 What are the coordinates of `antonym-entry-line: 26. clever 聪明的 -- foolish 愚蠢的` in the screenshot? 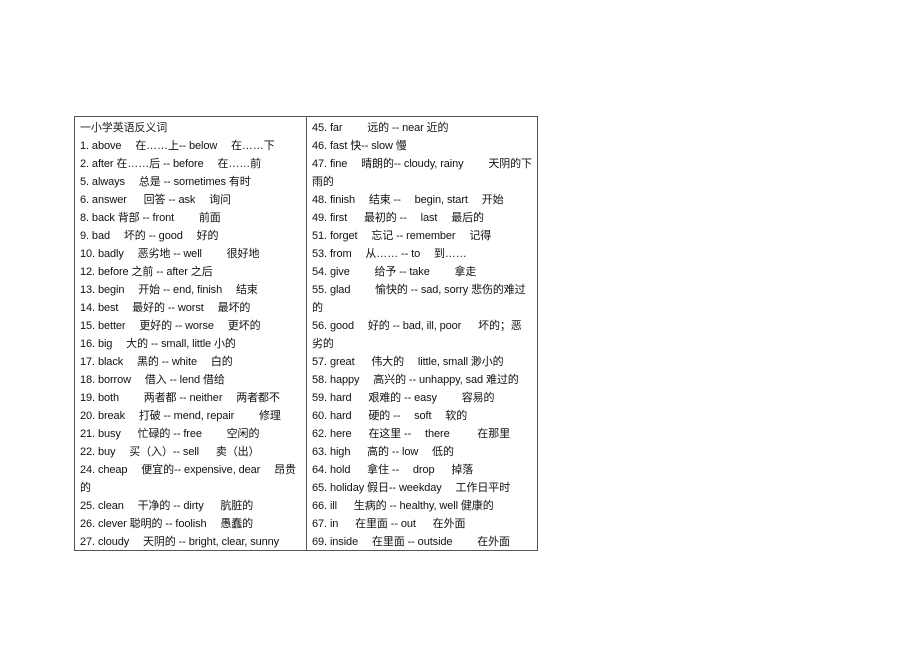 It's located at (167, 524).